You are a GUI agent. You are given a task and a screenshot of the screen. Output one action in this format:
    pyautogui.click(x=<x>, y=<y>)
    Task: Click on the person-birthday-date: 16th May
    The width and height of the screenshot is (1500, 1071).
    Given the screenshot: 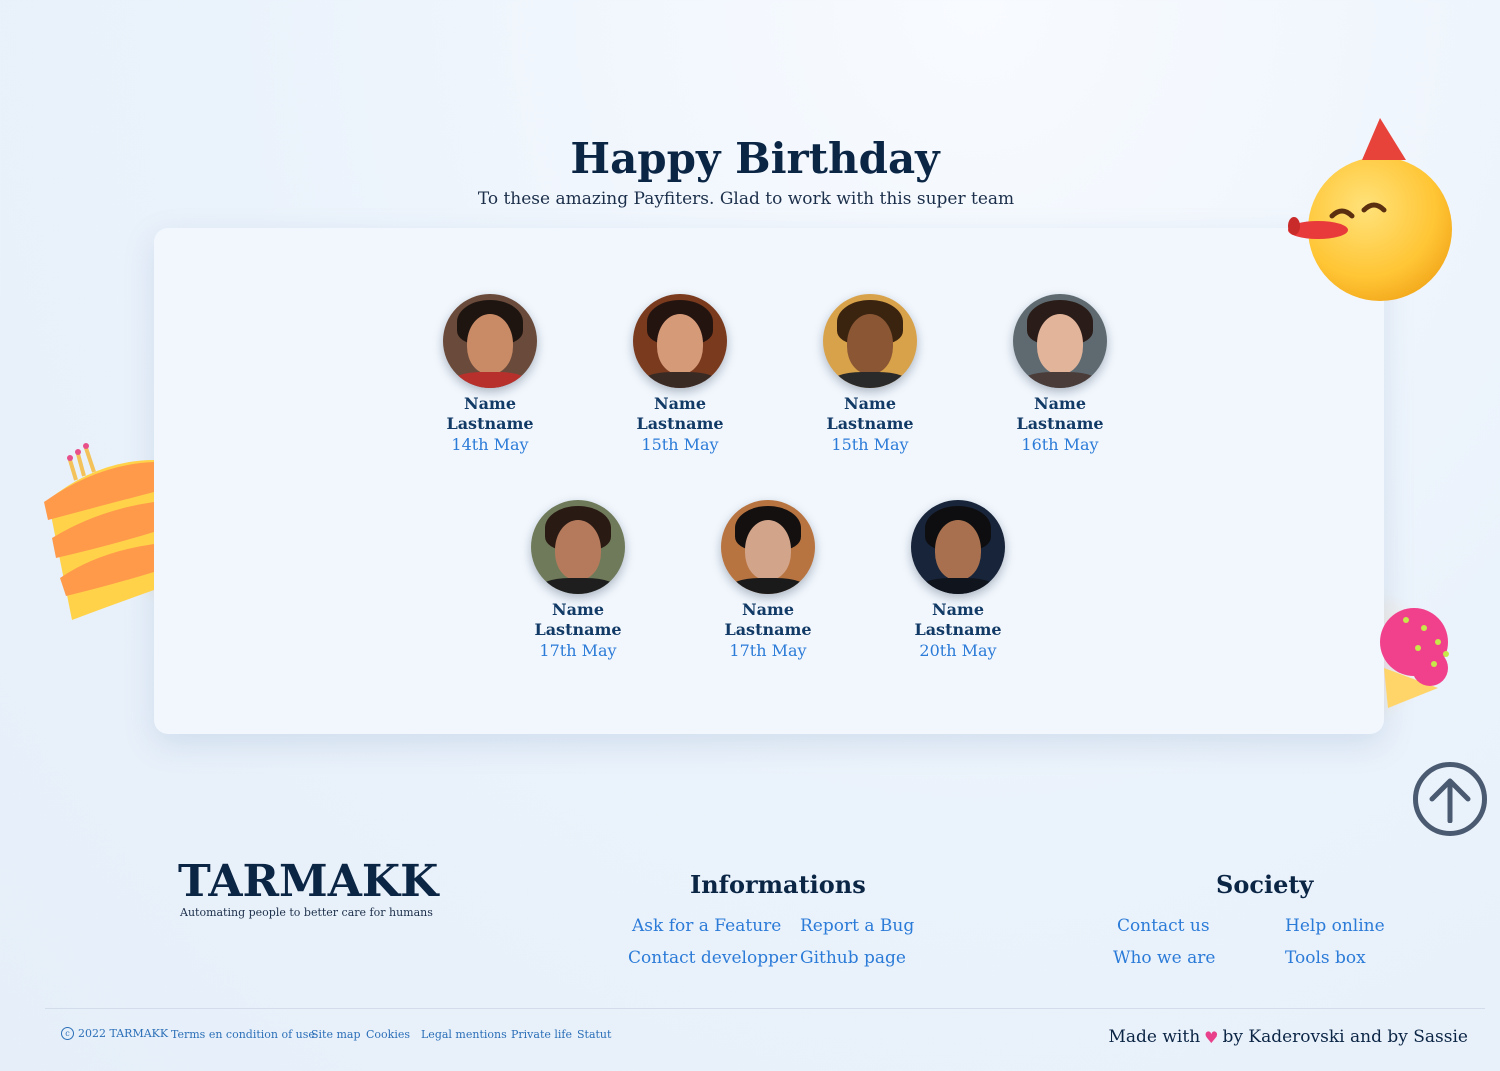 What is the action you would take?
    pyautogui.click(x=1060, y=444)
    